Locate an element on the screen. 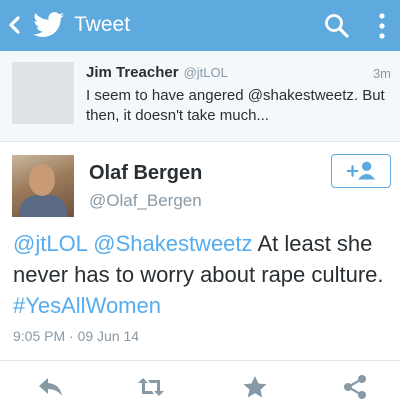  twitter-bird-icon is located at coordinates (49, 24).